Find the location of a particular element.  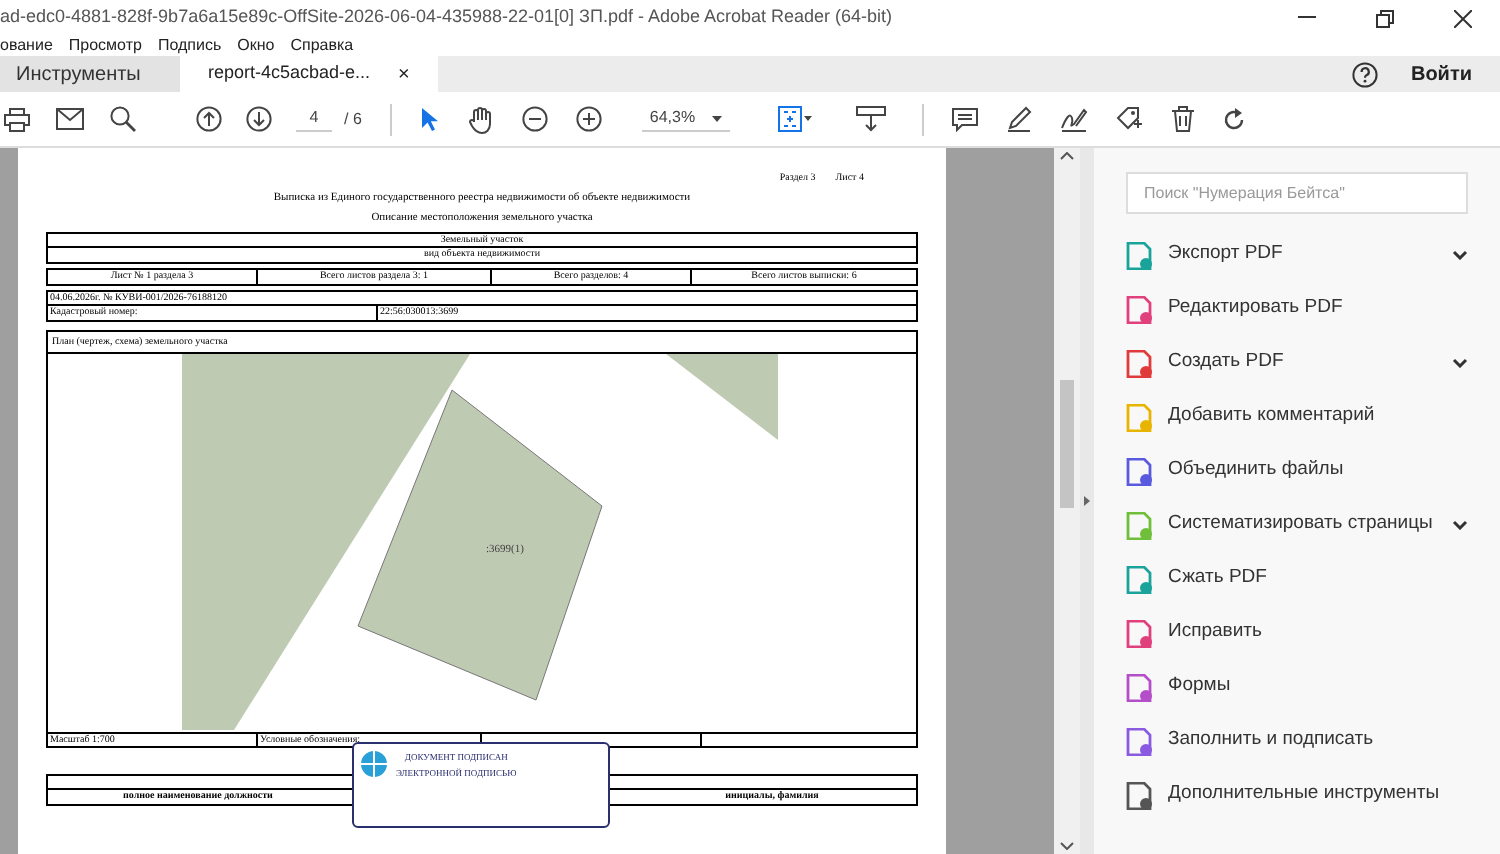

delete-icon is located at coordinates (1182, 119).